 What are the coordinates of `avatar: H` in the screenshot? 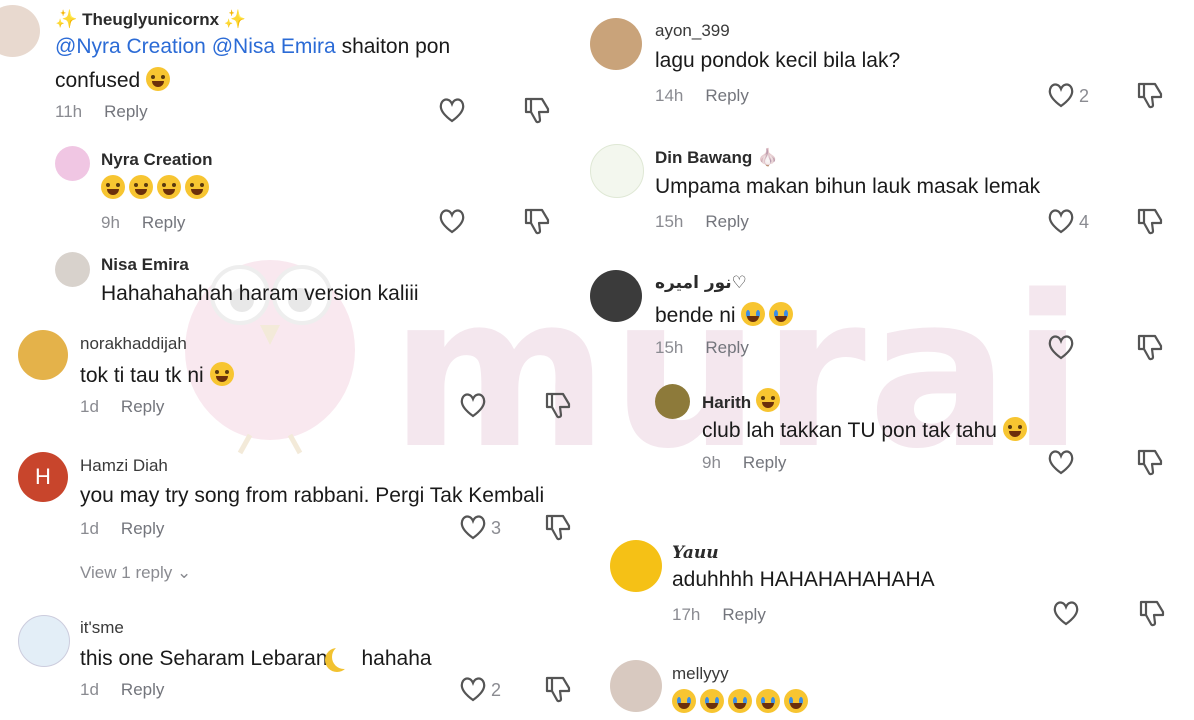 It's located at (43, 477).